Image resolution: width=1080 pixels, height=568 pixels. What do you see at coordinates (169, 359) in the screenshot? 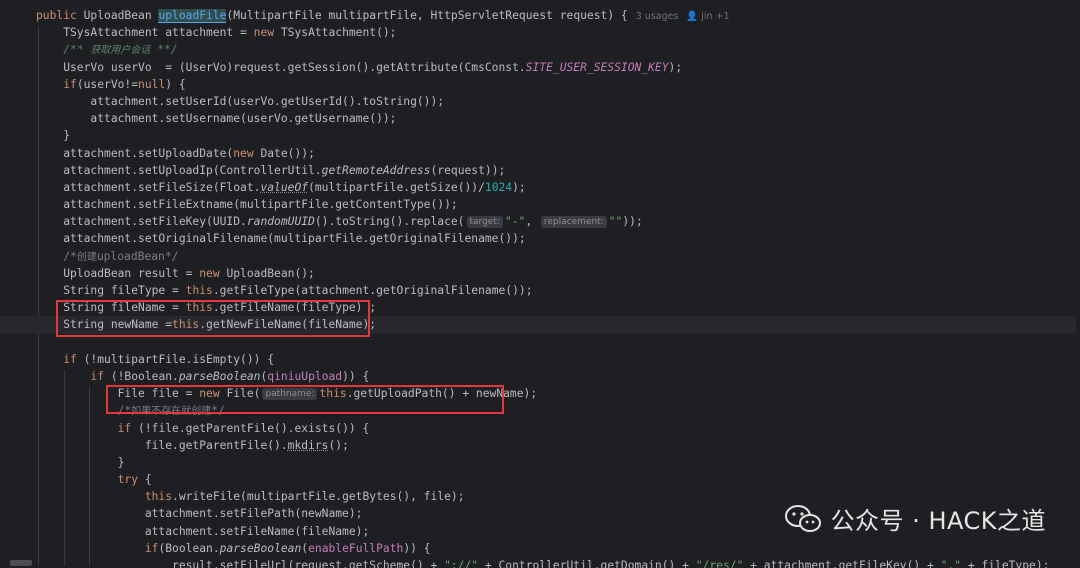
I see `code-line: if (!multipartFile.isEmpty()) {` at bounding box center [169, 359].